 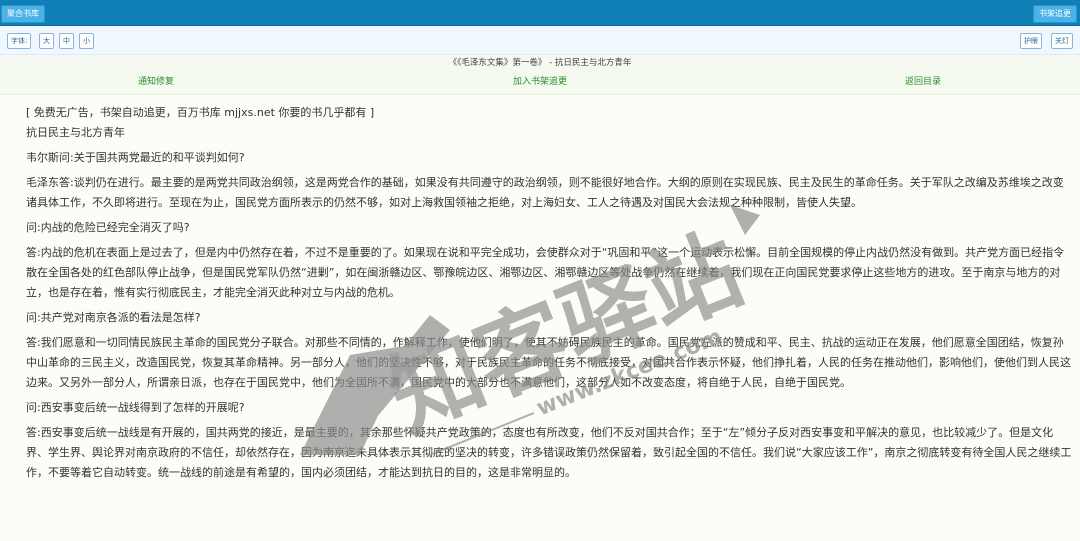 What do you see at coordinates (66, 41) in the screenshot?
I see `font-medium-button: 中` at bounding box center [66, 41].